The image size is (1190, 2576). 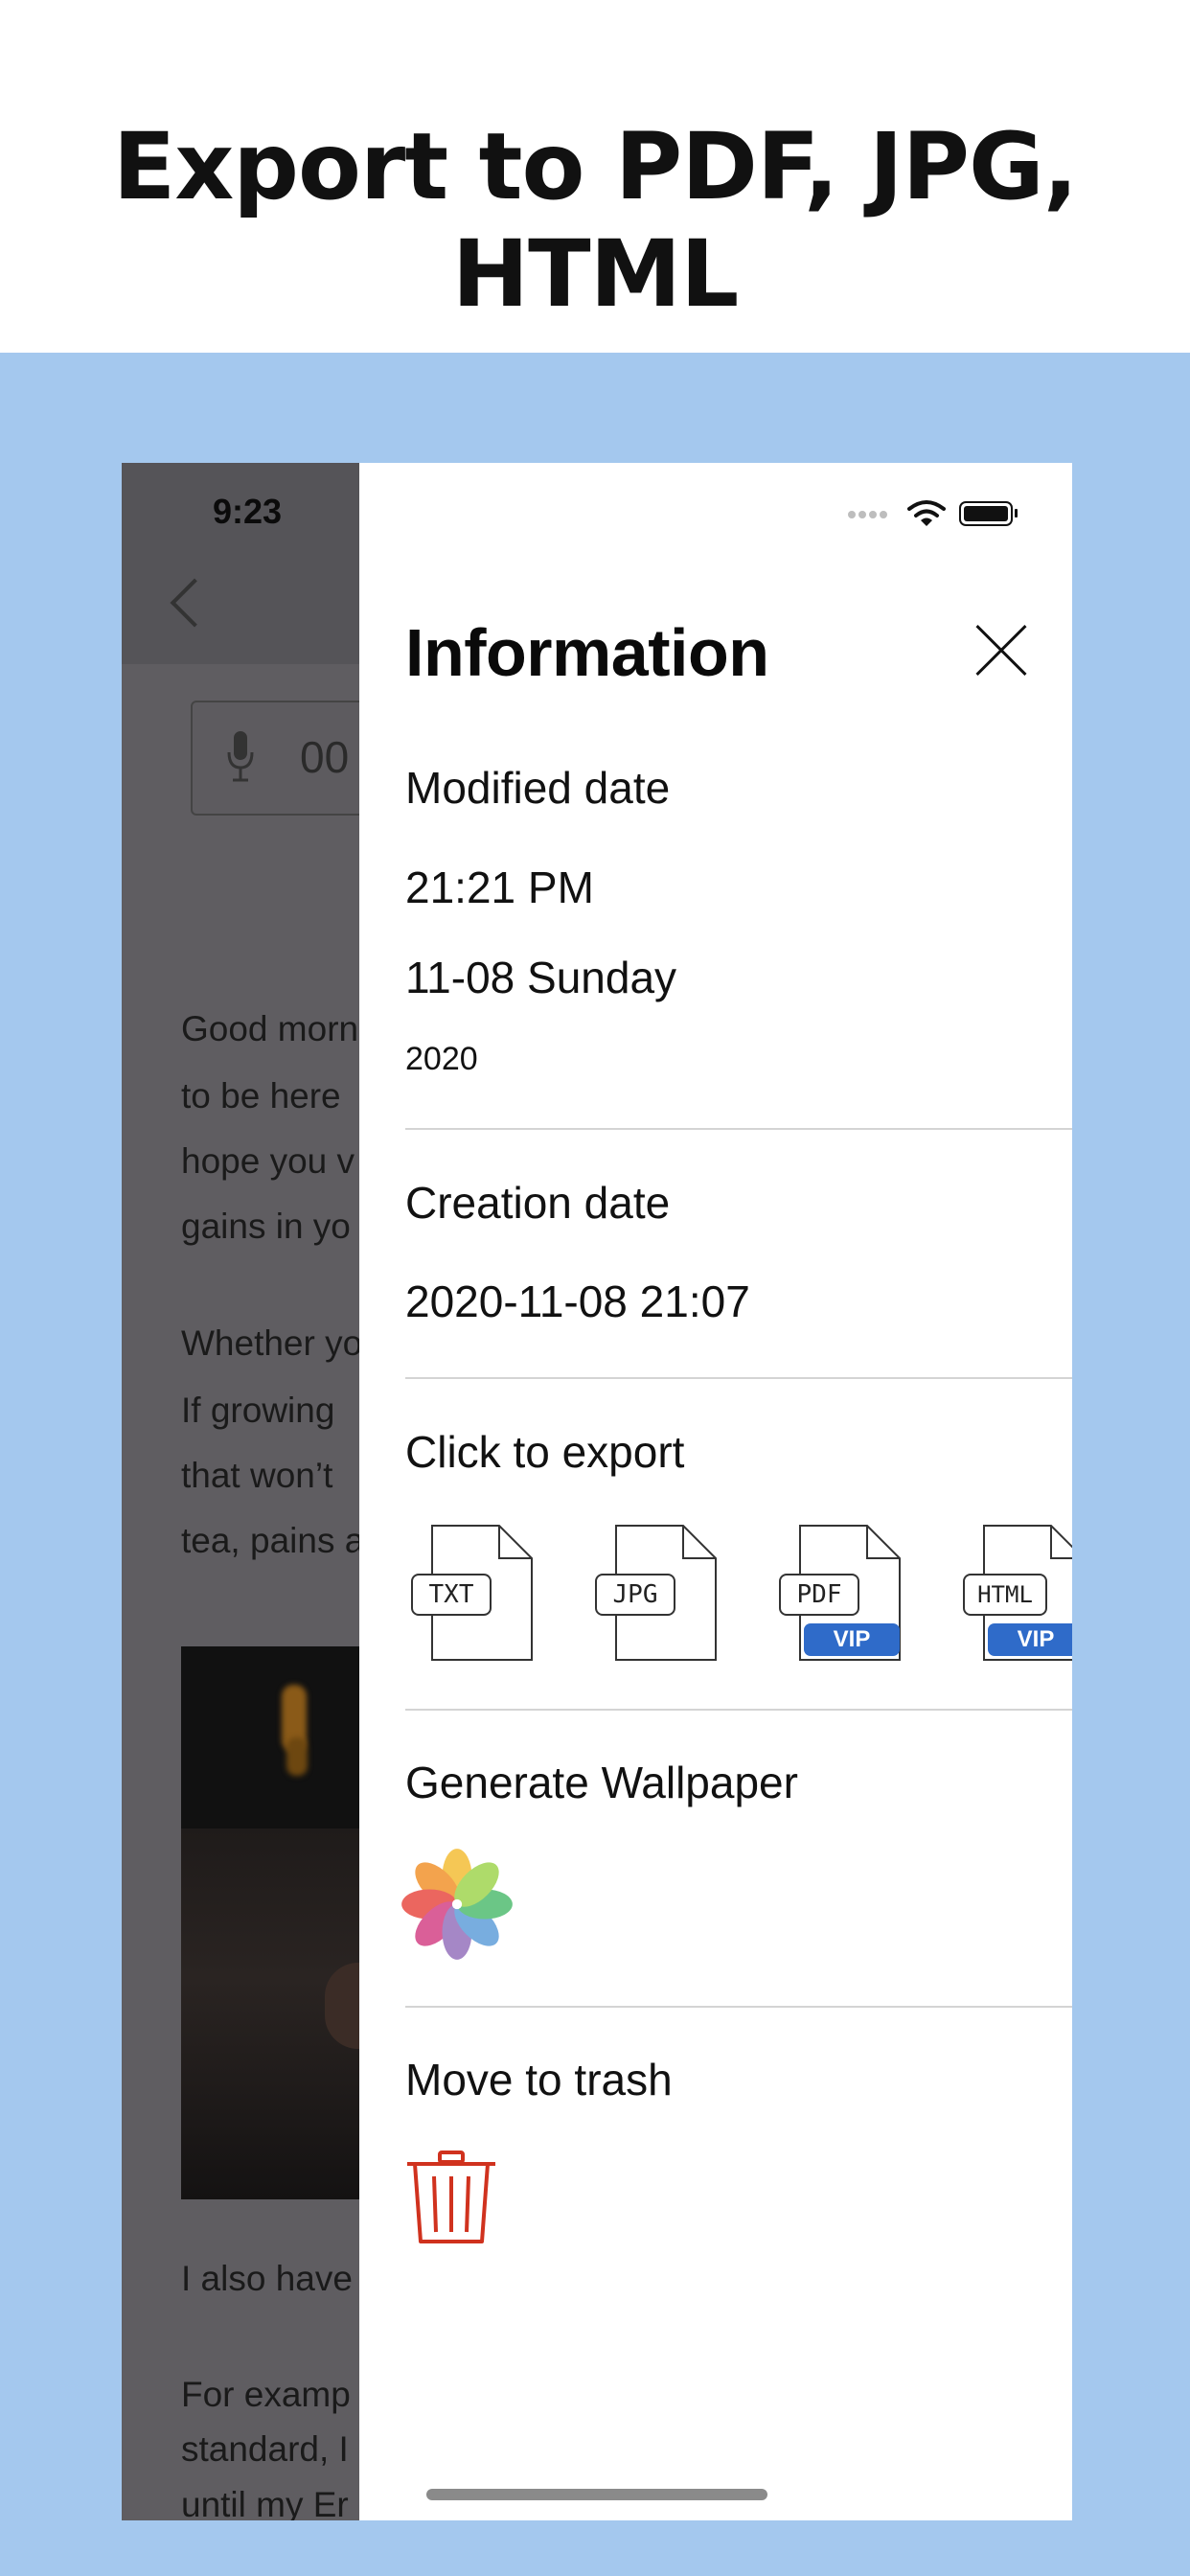 I want to click on back-chevron-icon, so click(x=195, y=603).